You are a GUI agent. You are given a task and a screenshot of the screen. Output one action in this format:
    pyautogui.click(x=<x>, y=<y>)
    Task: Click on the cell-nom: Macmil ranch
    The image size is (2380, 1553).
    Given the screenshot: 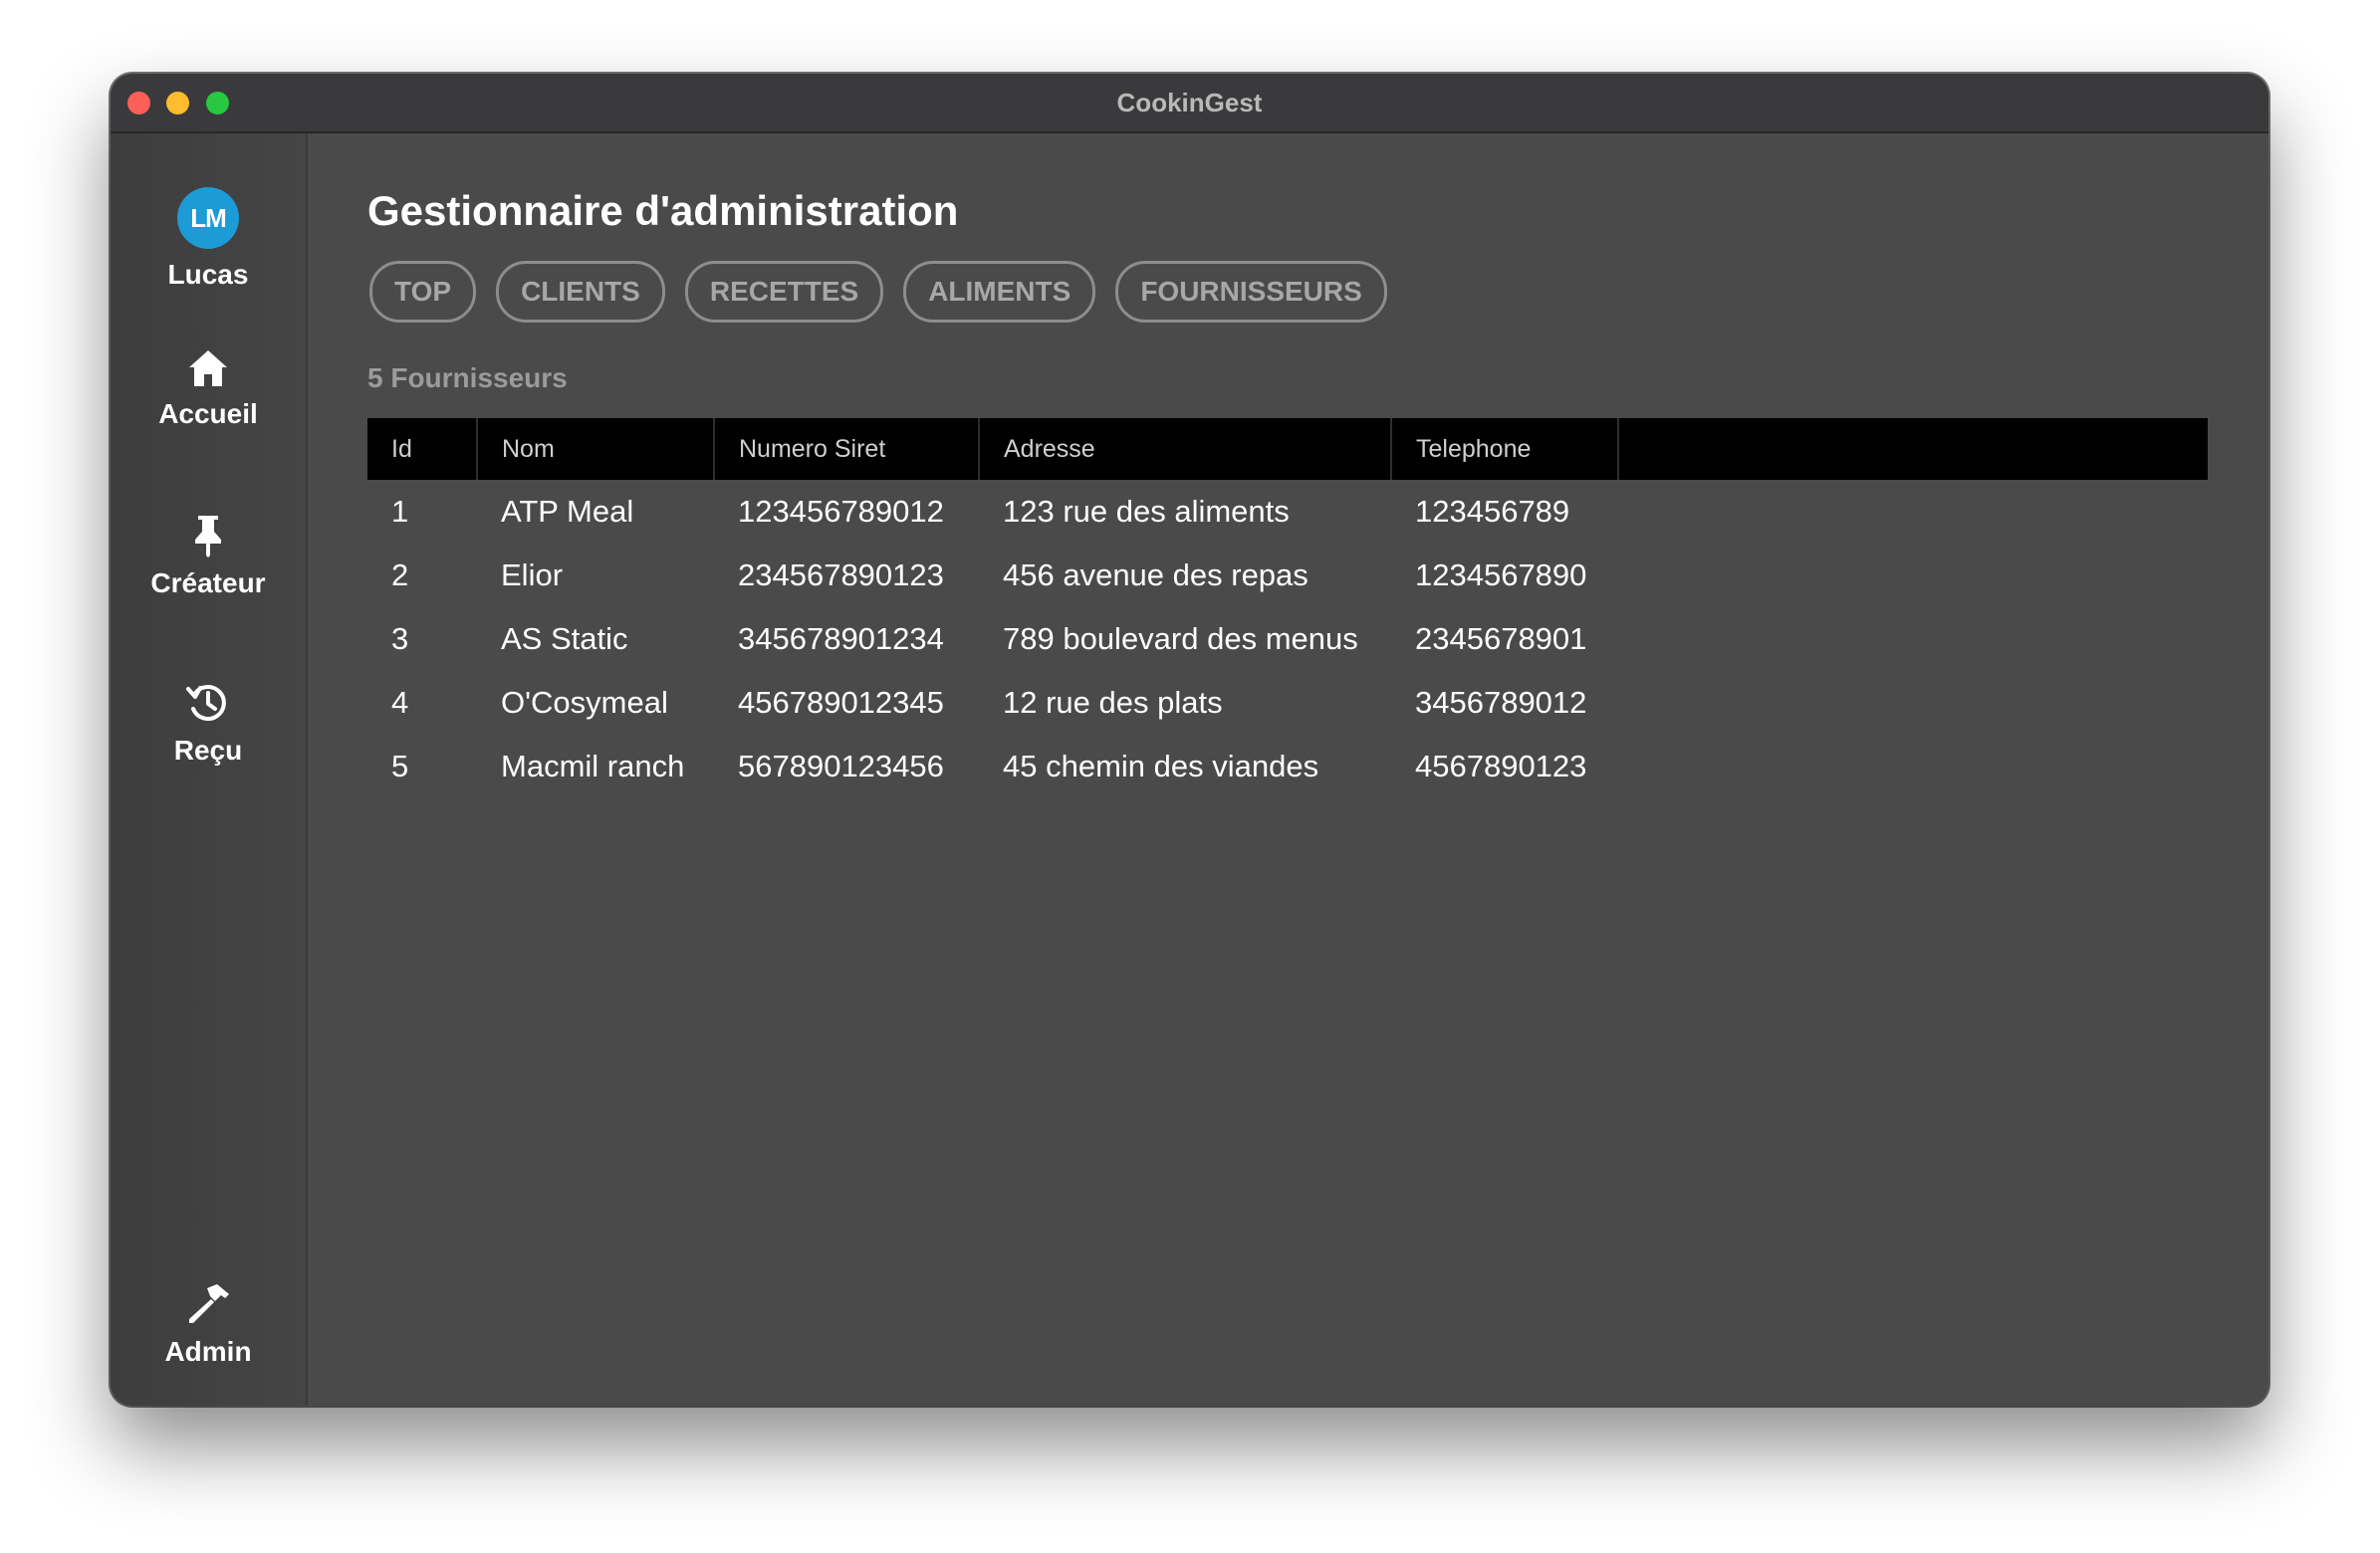 What is the action you would take?
    pyautogui.click(x=593, y=766)
    